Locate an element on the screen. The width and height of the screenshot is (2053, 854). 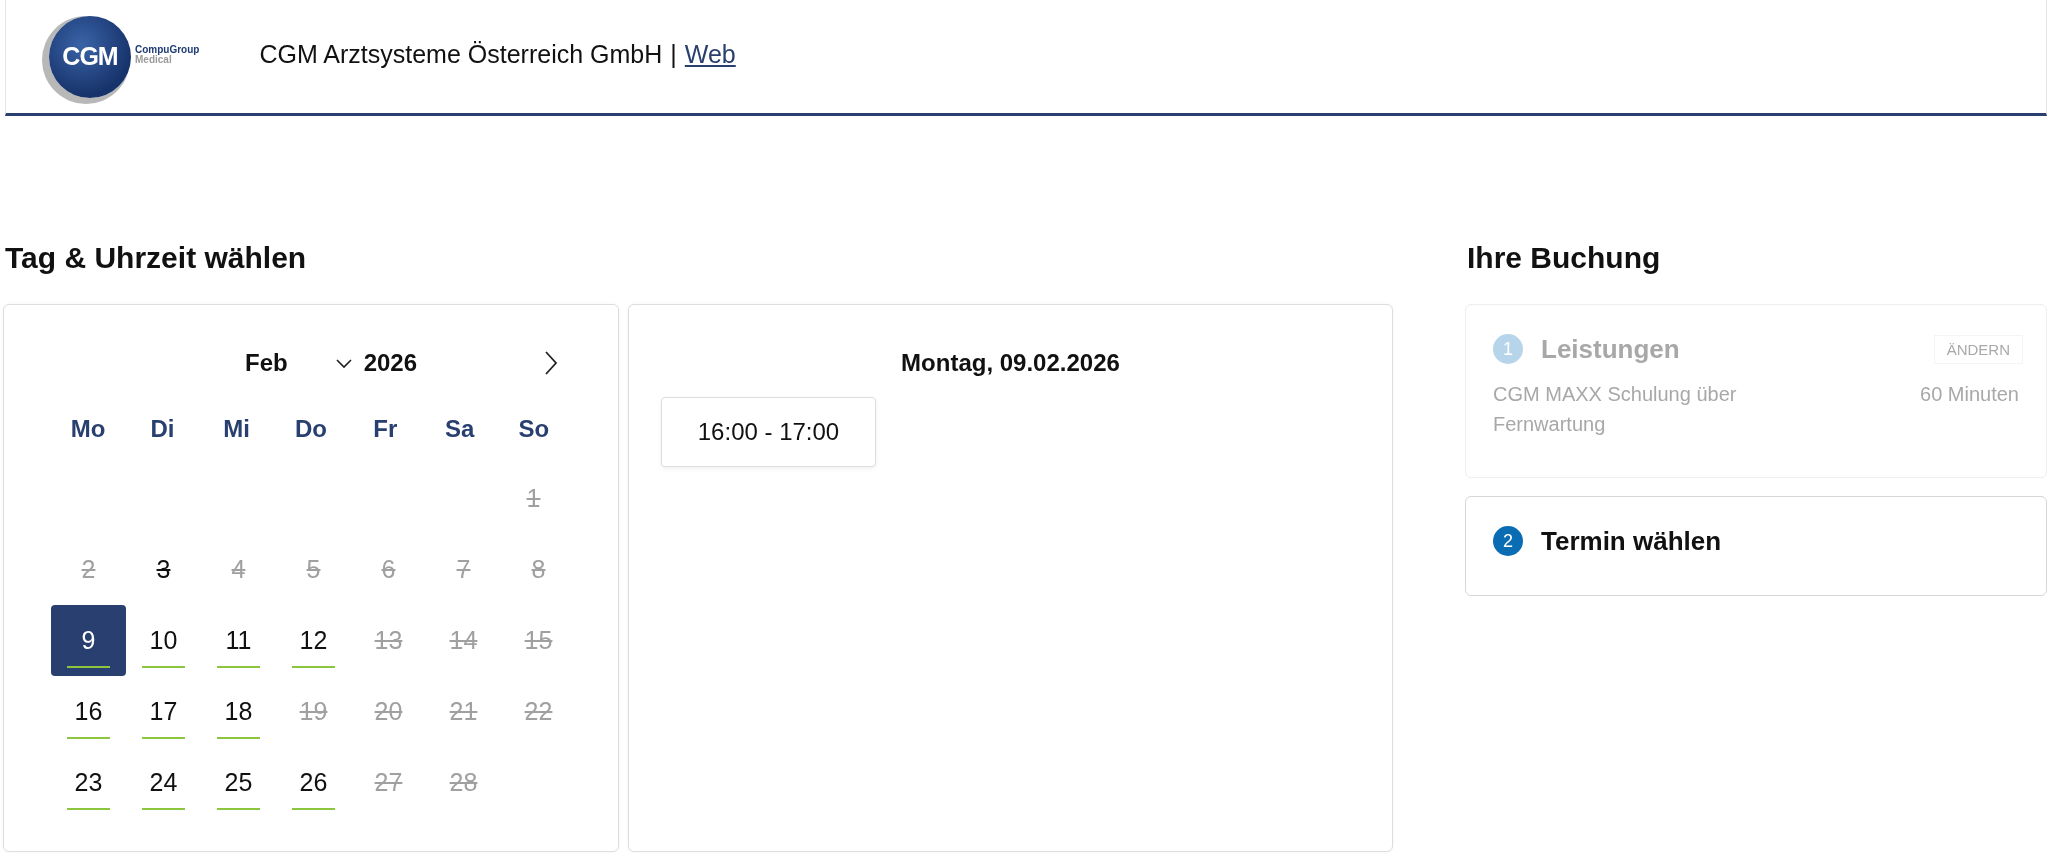
month-select: Feb is located at coordinates (266, 363).